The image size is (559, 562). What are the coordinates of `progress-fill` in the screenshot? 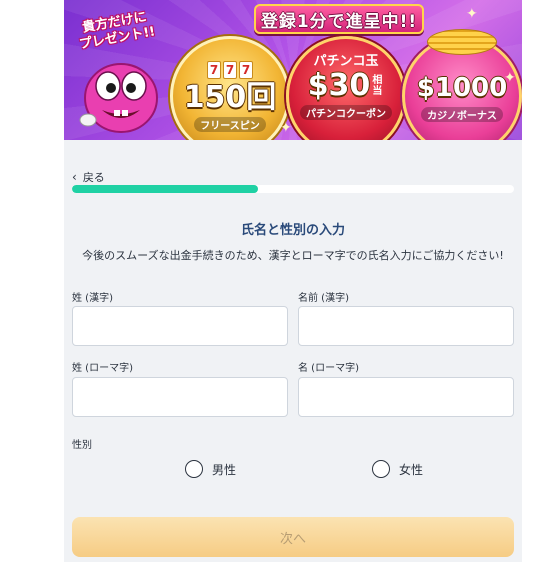 It's located at (165, 189).